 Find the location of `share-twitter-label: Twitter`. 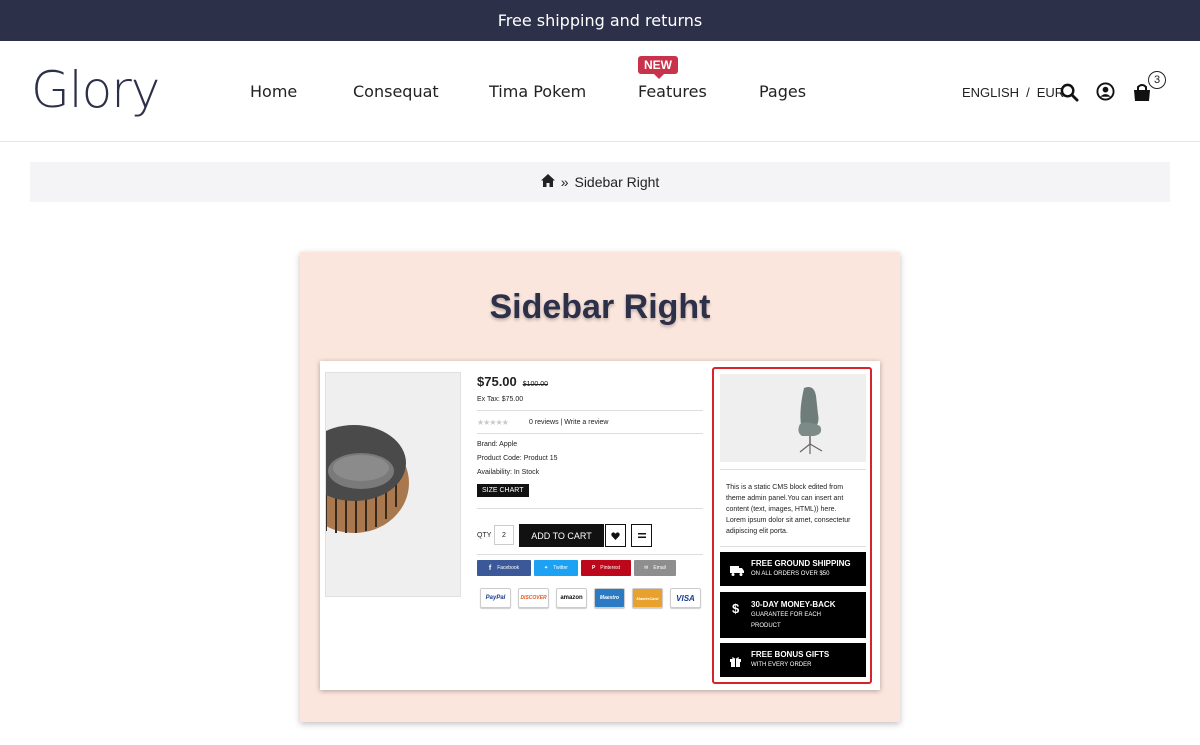

share-twitter-label: Twitter is located at coordinates (560, 568).